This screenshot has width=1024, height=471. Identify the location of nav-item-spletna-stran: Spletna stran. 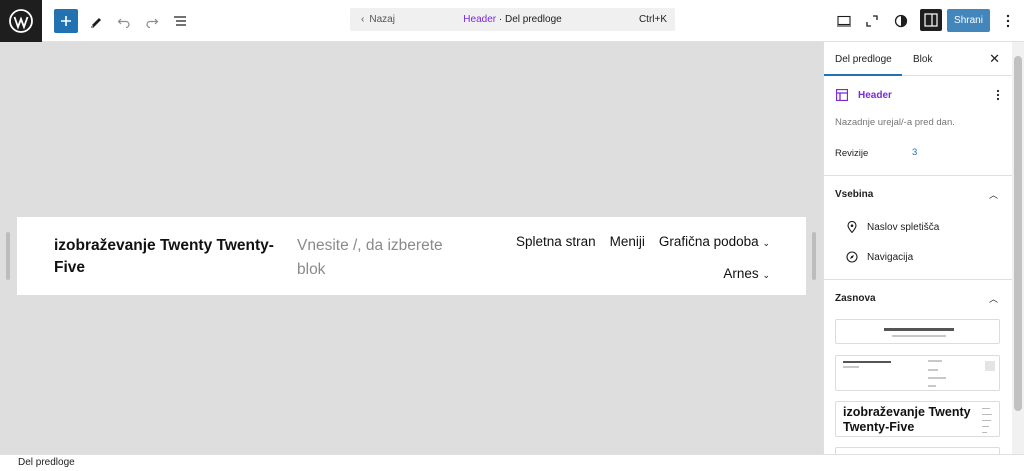
(556, 242).